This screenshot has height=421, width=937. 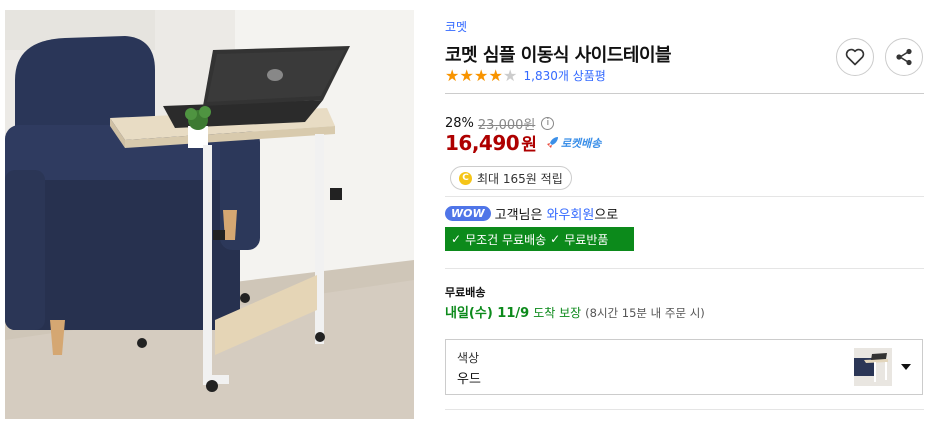 What do you see at coordinates (518, 215) in the screenshot?
I see `wow-text-before: 고객님은` at bounding box center [518, 215].